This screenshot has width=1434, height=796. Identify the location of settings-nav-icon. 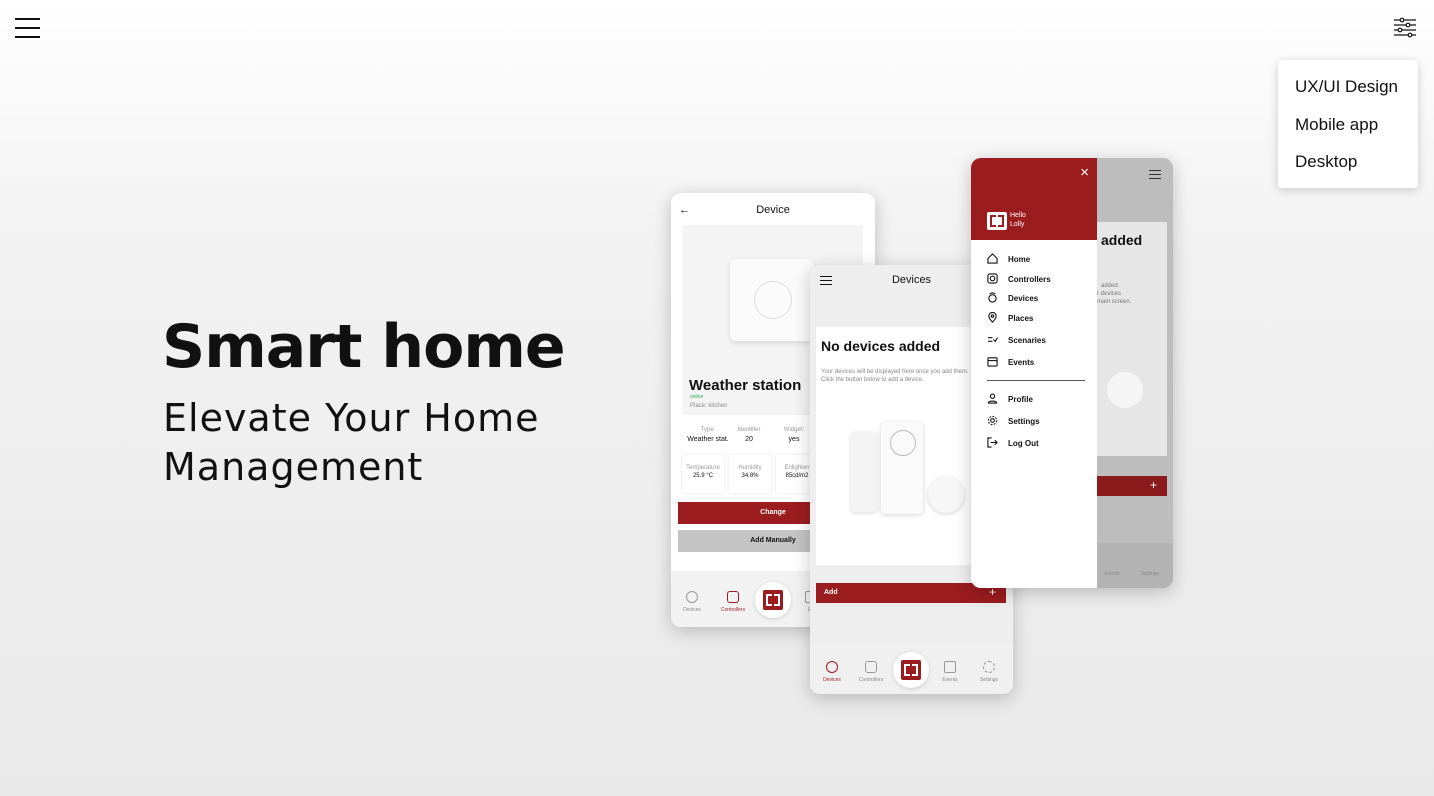
(989, 667).